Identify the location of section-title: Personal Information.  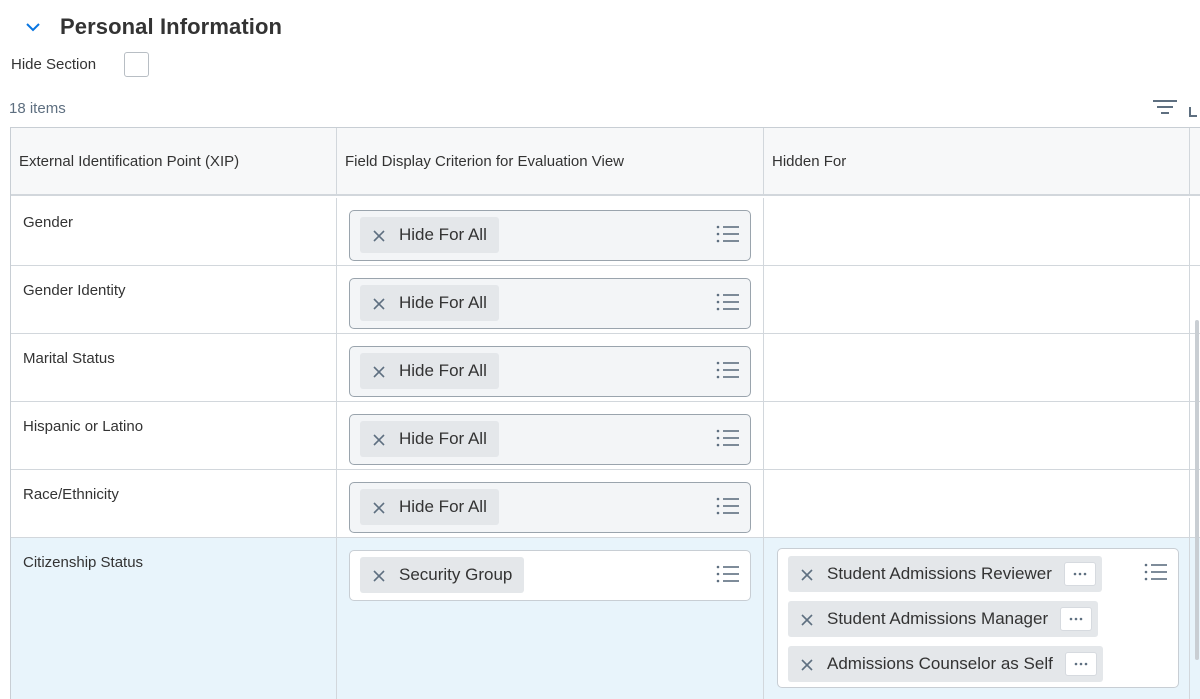
(171, 26).